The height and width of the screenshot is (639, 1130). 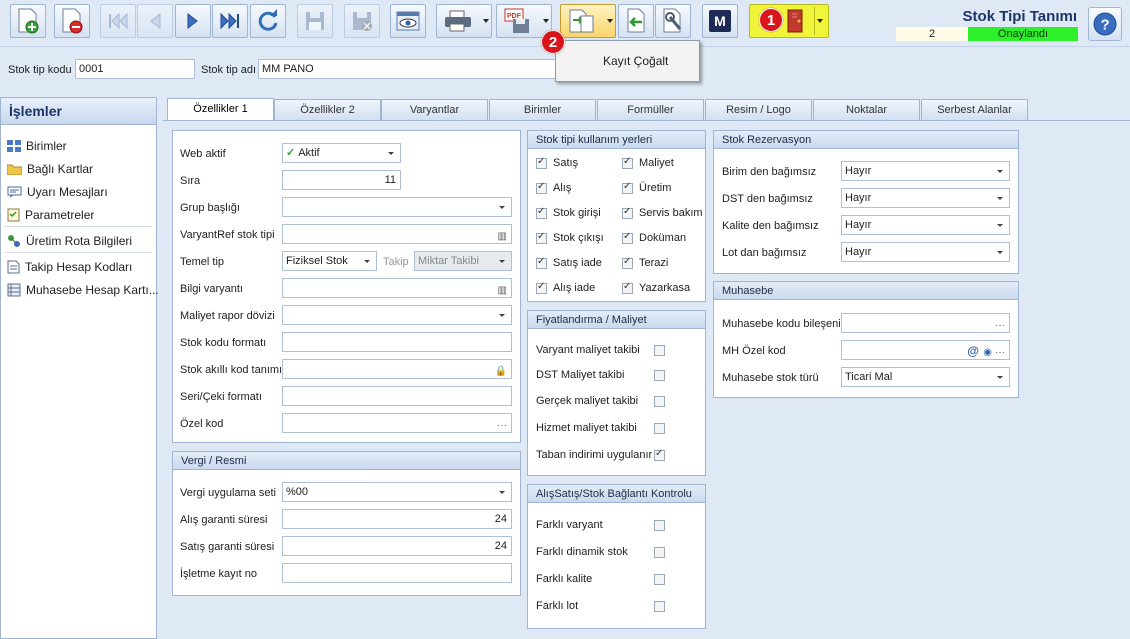 I want to click on sidebar-item-birimler: Birimler, so click(x=37, y=146).